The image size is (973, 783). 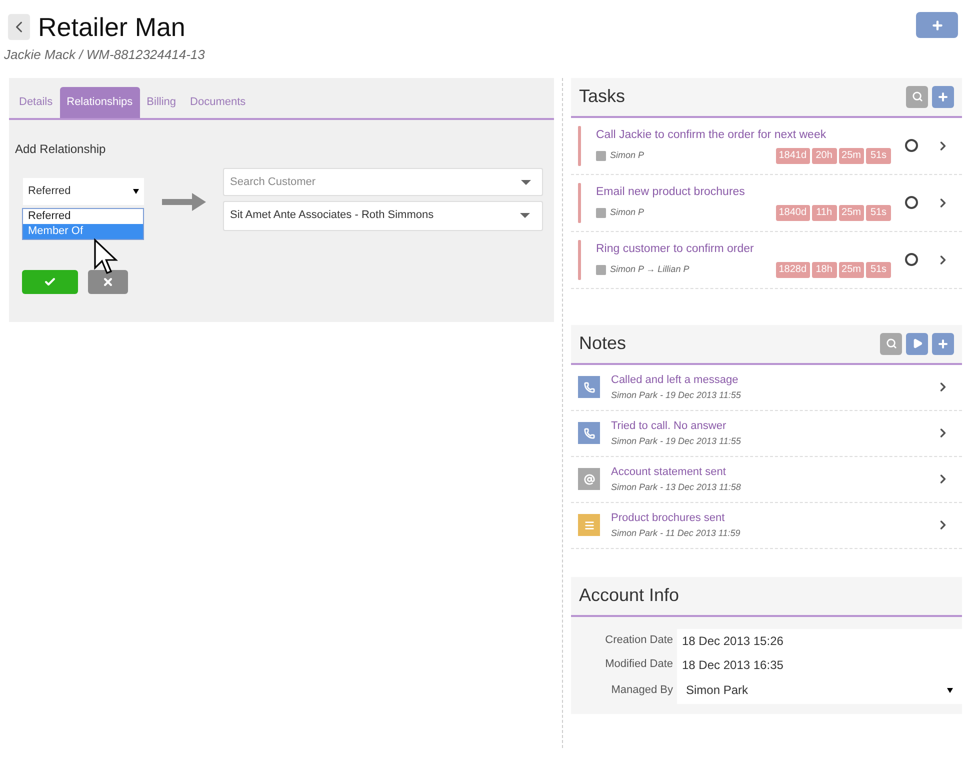 What do you see at coordinates (383, 182) in the screenshot?
I see `search-field: Search Customer` at bounding box center [383, 182].